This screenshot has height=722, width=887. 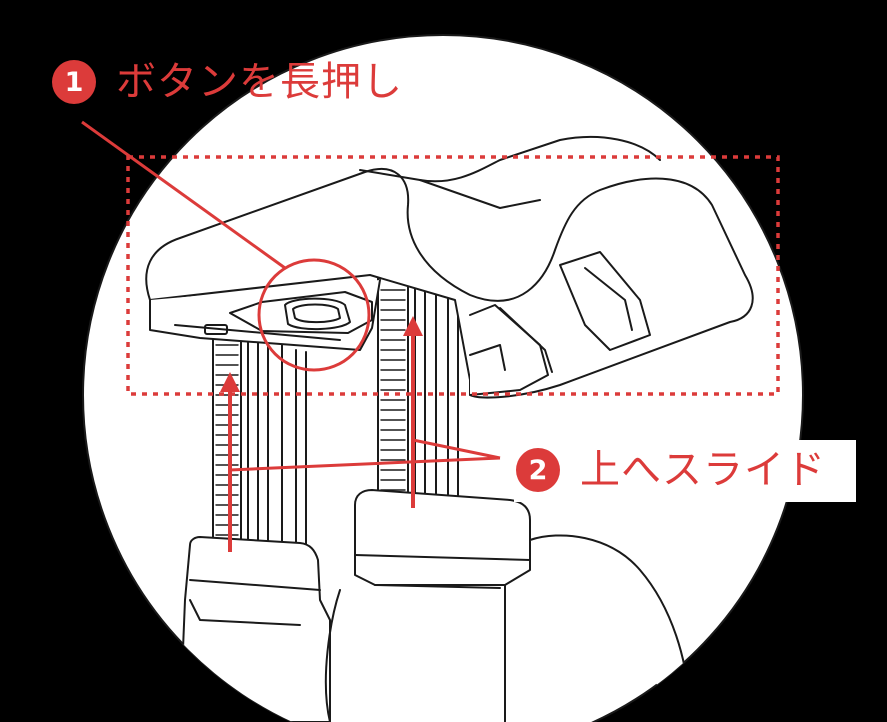 I want to click on step-number-badge: 2, so click(x=538, y=470).